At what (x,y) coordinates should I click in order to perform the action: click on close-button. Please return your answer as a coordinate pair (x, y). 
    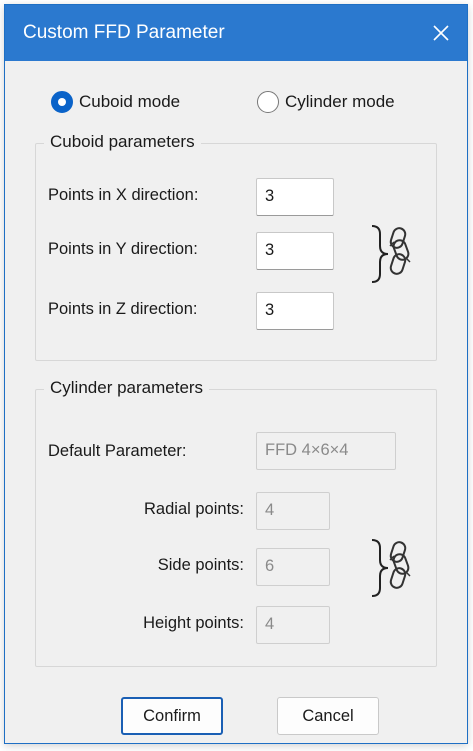
    Looking at the image, I should click on (441, 33).